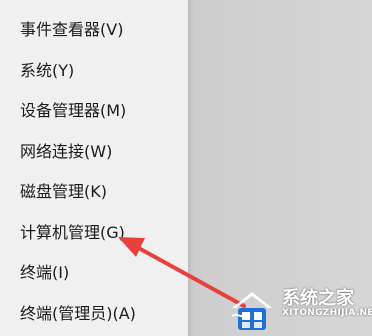  What do you see at coordinates (94, 233) in the screenshot?
I see `menu-item-computer-management: 计算机管理(G)` at bounding box center [94, 233].